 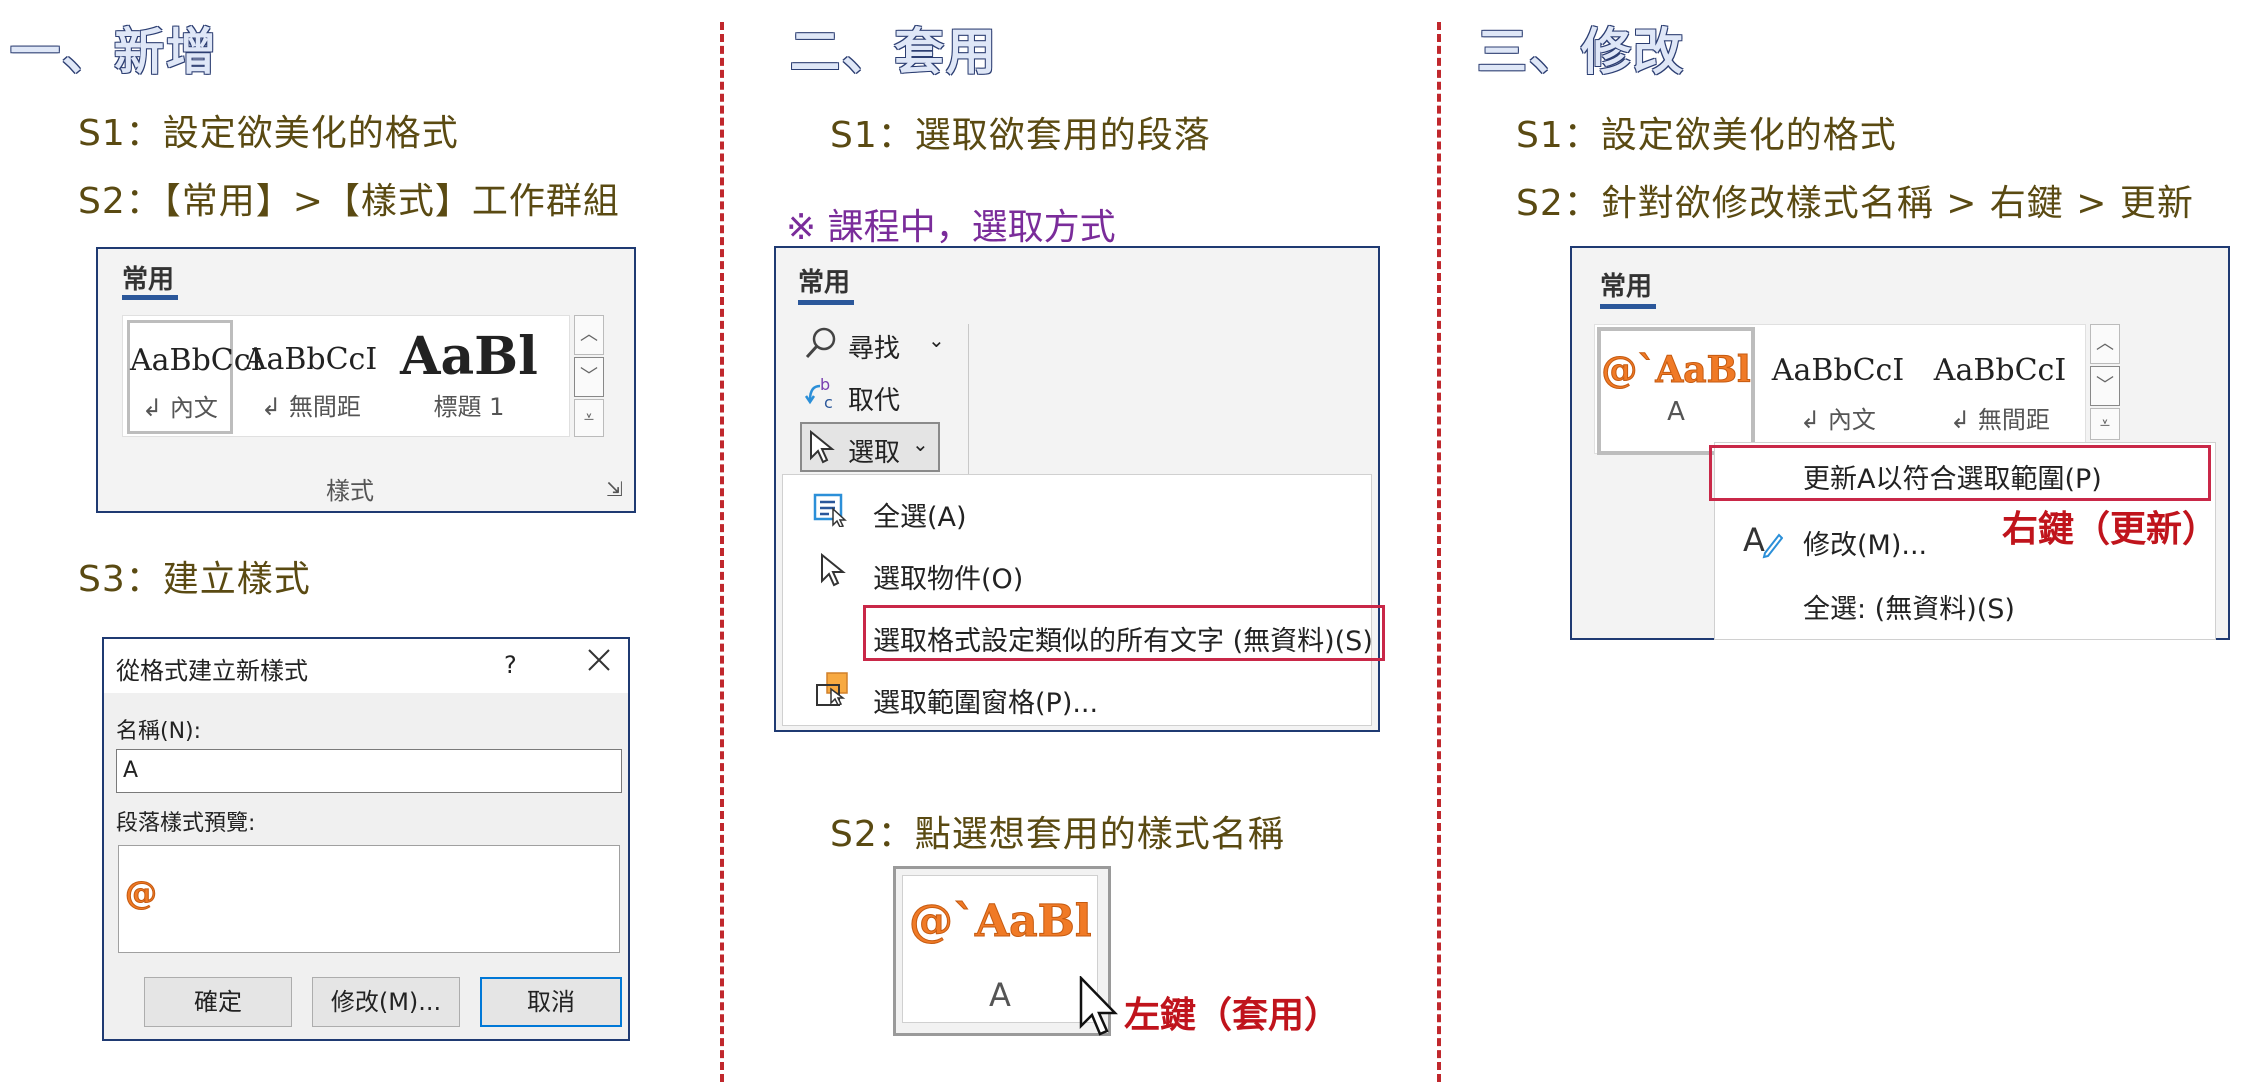 What do you see at coordinates (114, 52) in the screenshot?
I see `section1-title: 一、新增` at bounding box center [114, 52].